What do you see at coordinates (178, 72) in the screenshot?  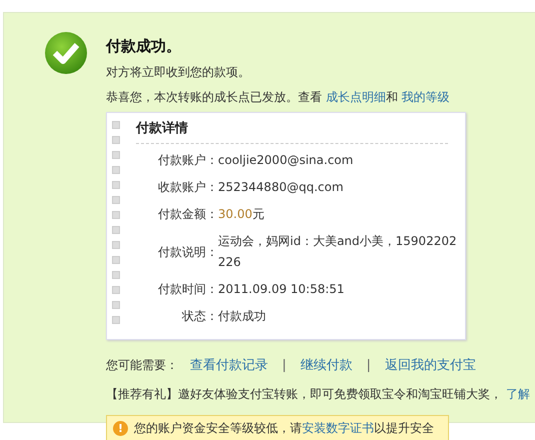 I see `message-text: 对方将立即收到您的款项。` at bounding box center [178, 72].